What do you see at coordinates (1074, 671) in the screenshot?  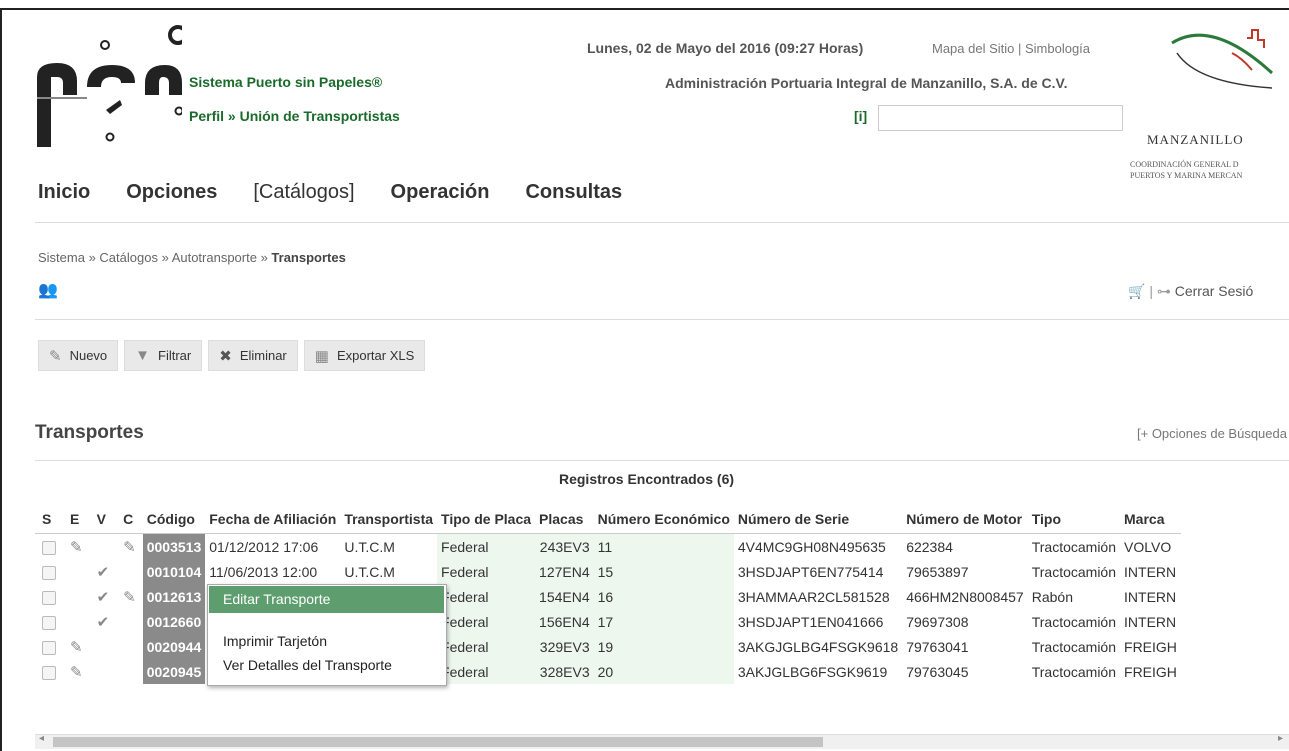 I see `tipo-cell: Tractocamión` at bounding box center [1074, 671].